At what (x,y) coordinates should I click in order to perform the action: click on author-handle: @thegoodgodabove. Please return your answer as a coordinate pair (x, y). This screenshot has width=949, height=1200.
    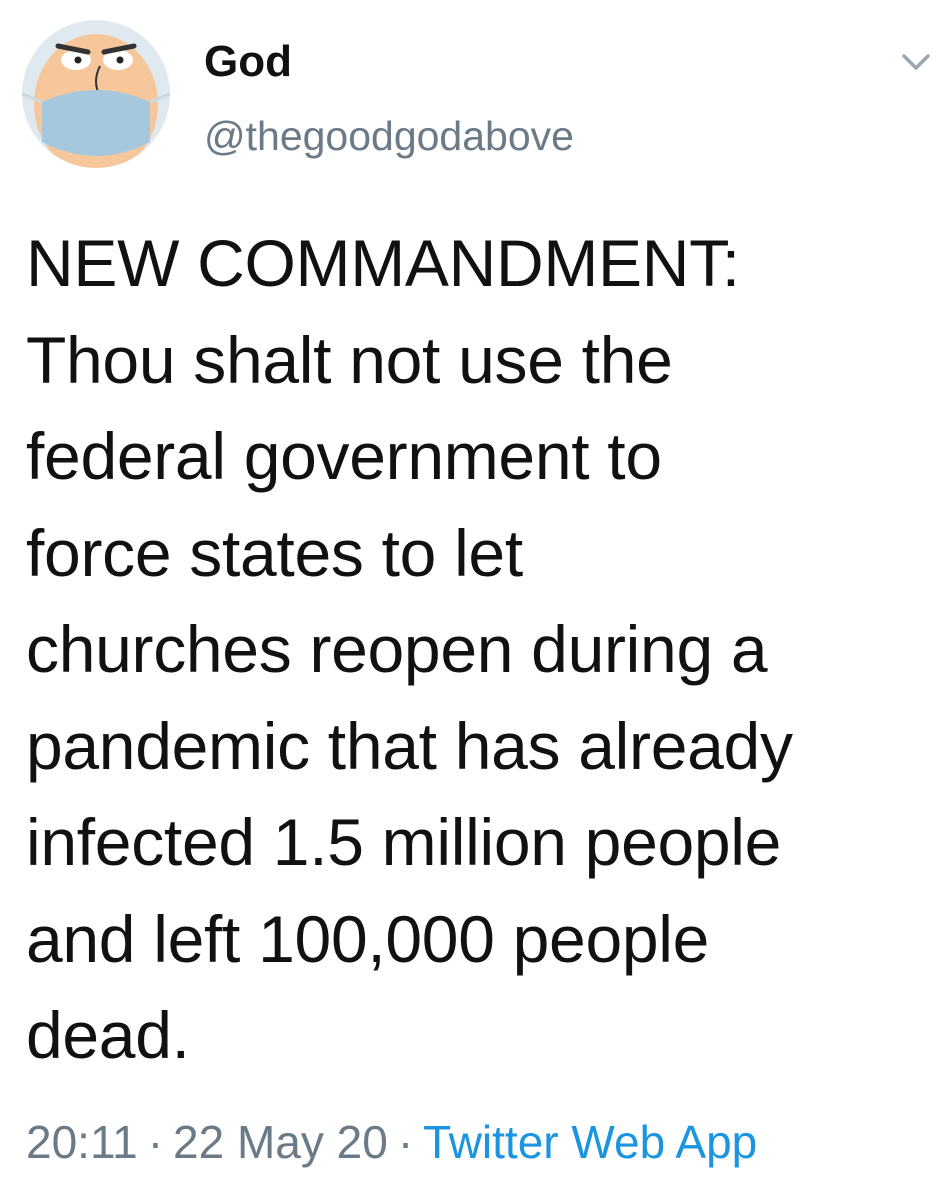
    Looking at the image, I should click on (389, 136).